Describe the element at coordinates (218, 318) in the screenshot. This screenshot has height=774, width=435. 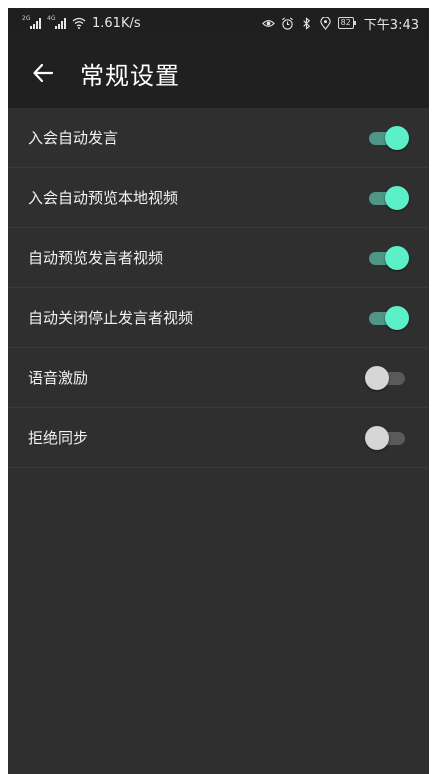
I see `setting-row-auto-close-speaker-video: 自动关闭停止发言者视频` at that location.